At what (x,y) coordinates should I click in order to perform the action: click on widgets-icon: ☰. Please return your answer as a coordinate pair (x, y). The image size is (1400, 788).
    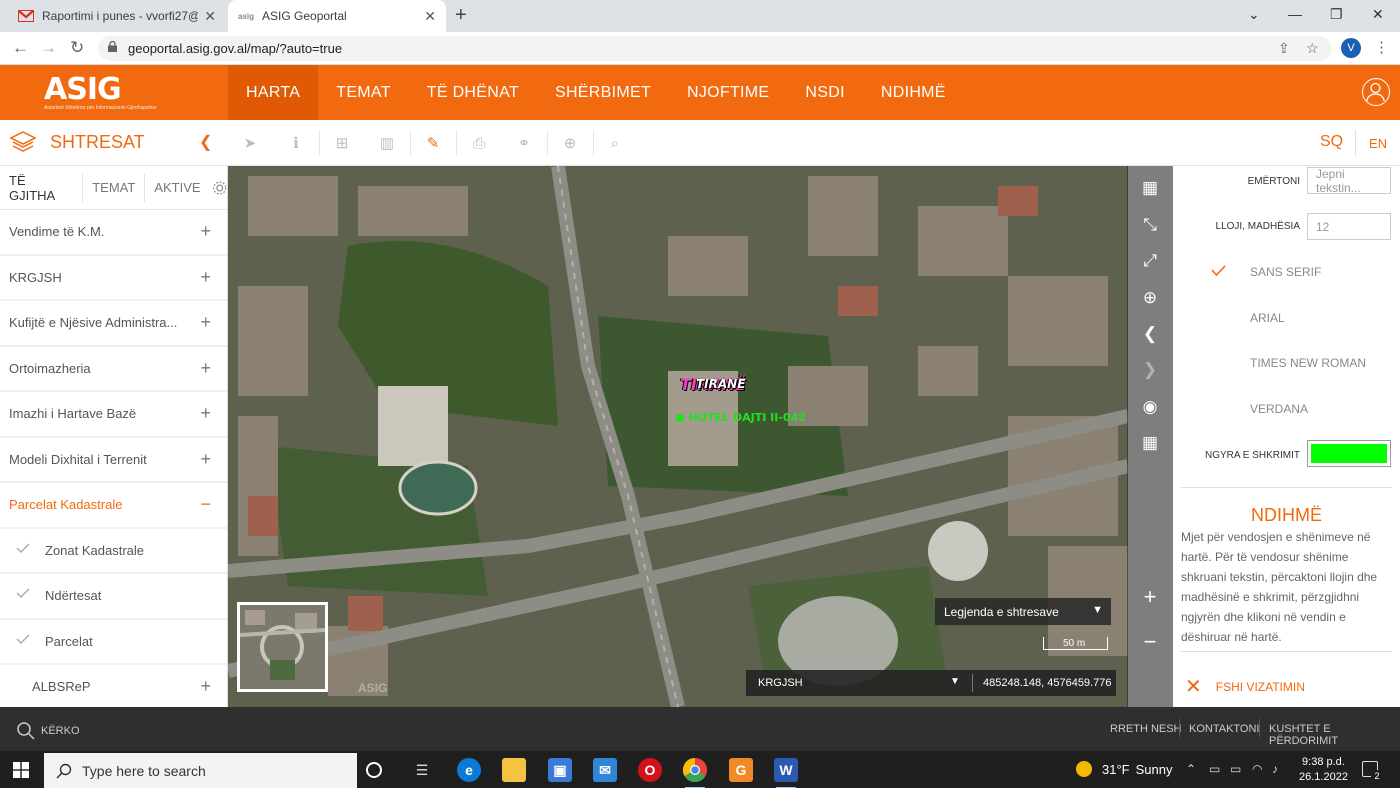
    Looking at the image, I should click on (422, 770).